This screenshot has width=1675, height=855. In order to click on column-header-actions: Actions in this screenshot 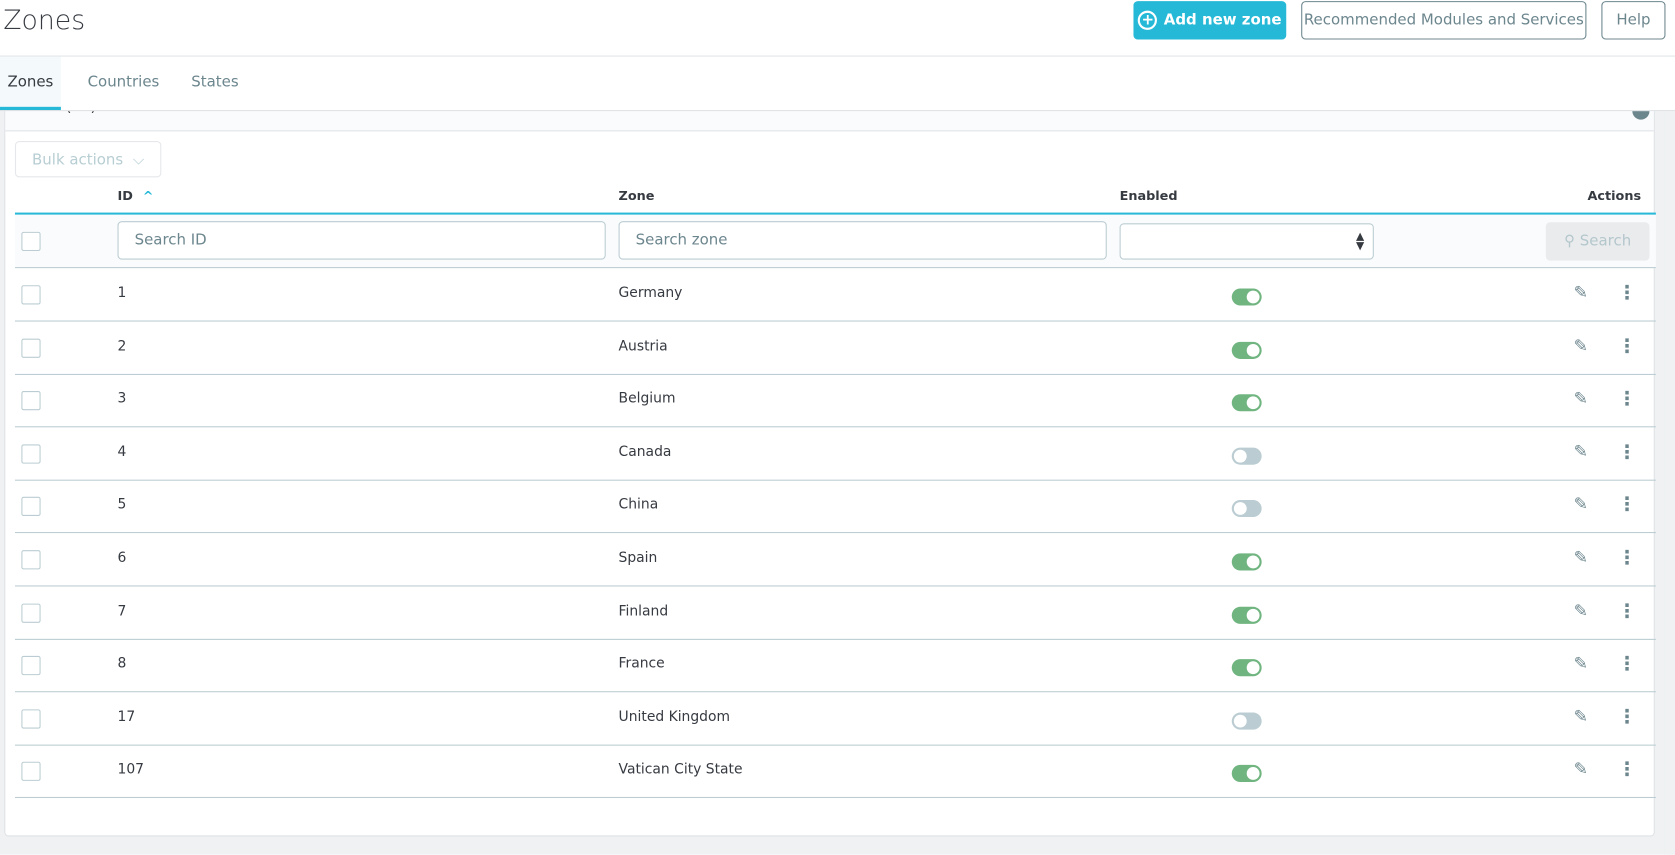, I will do `click(1614, 195)`.